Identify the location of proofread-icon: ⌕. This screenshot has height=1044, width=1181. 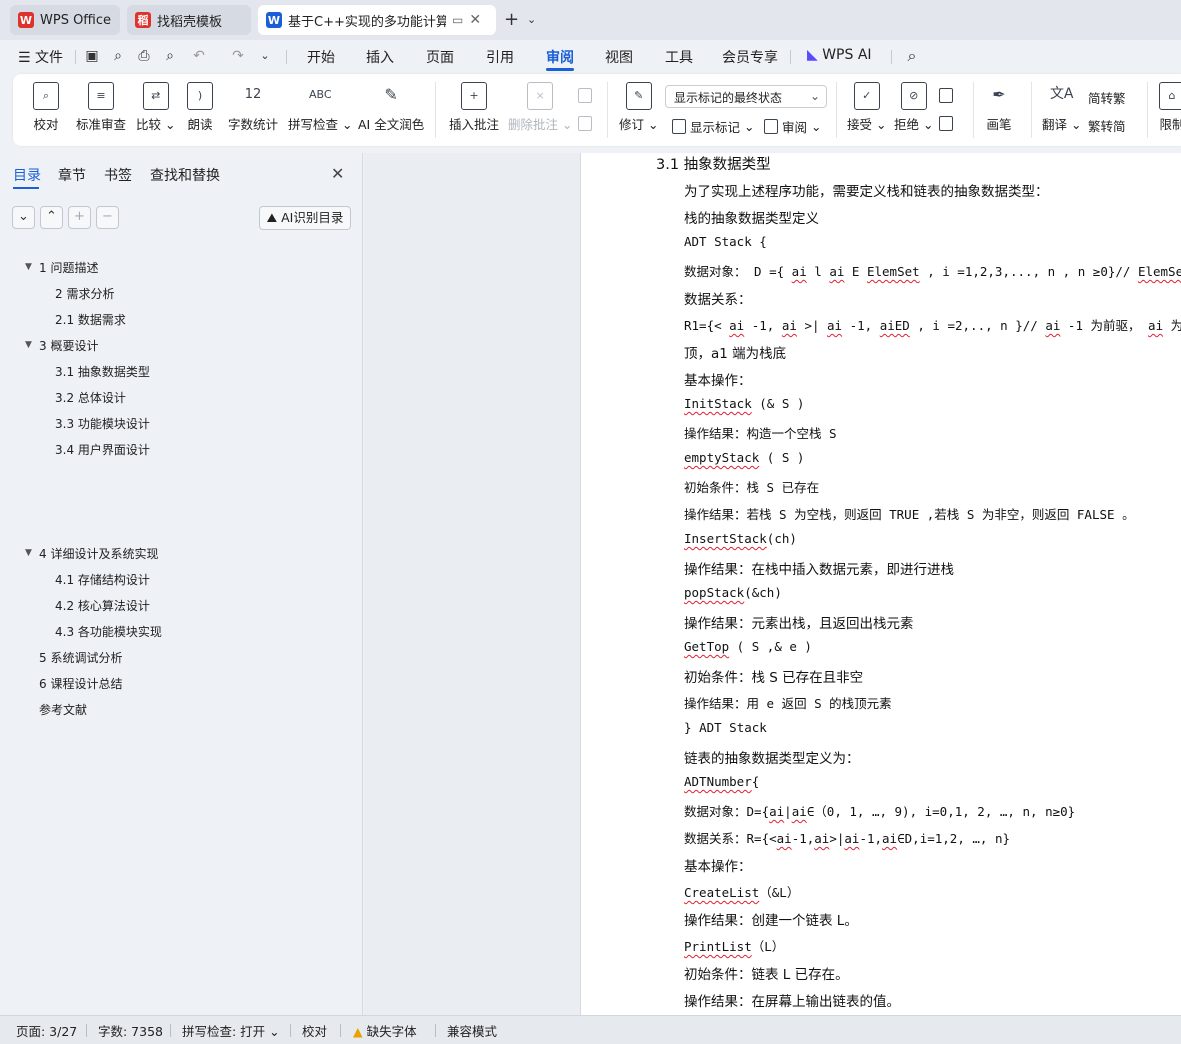
(46, 96).